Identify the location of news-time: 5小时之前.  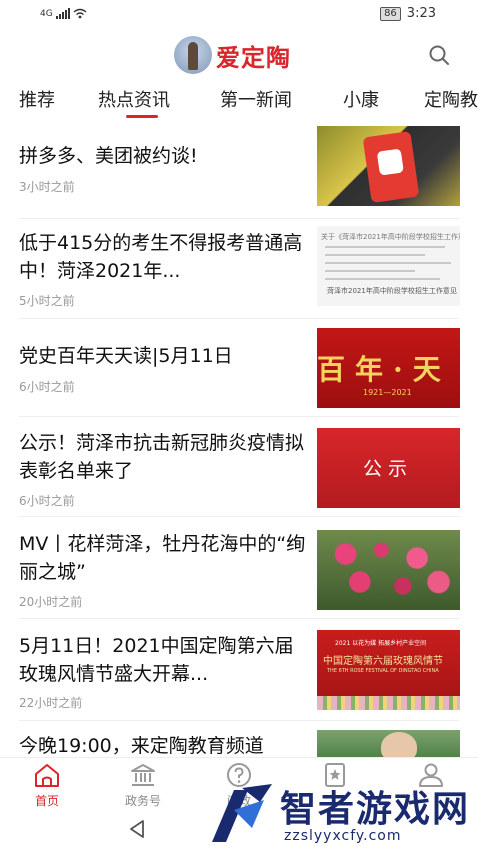
(47, 301).